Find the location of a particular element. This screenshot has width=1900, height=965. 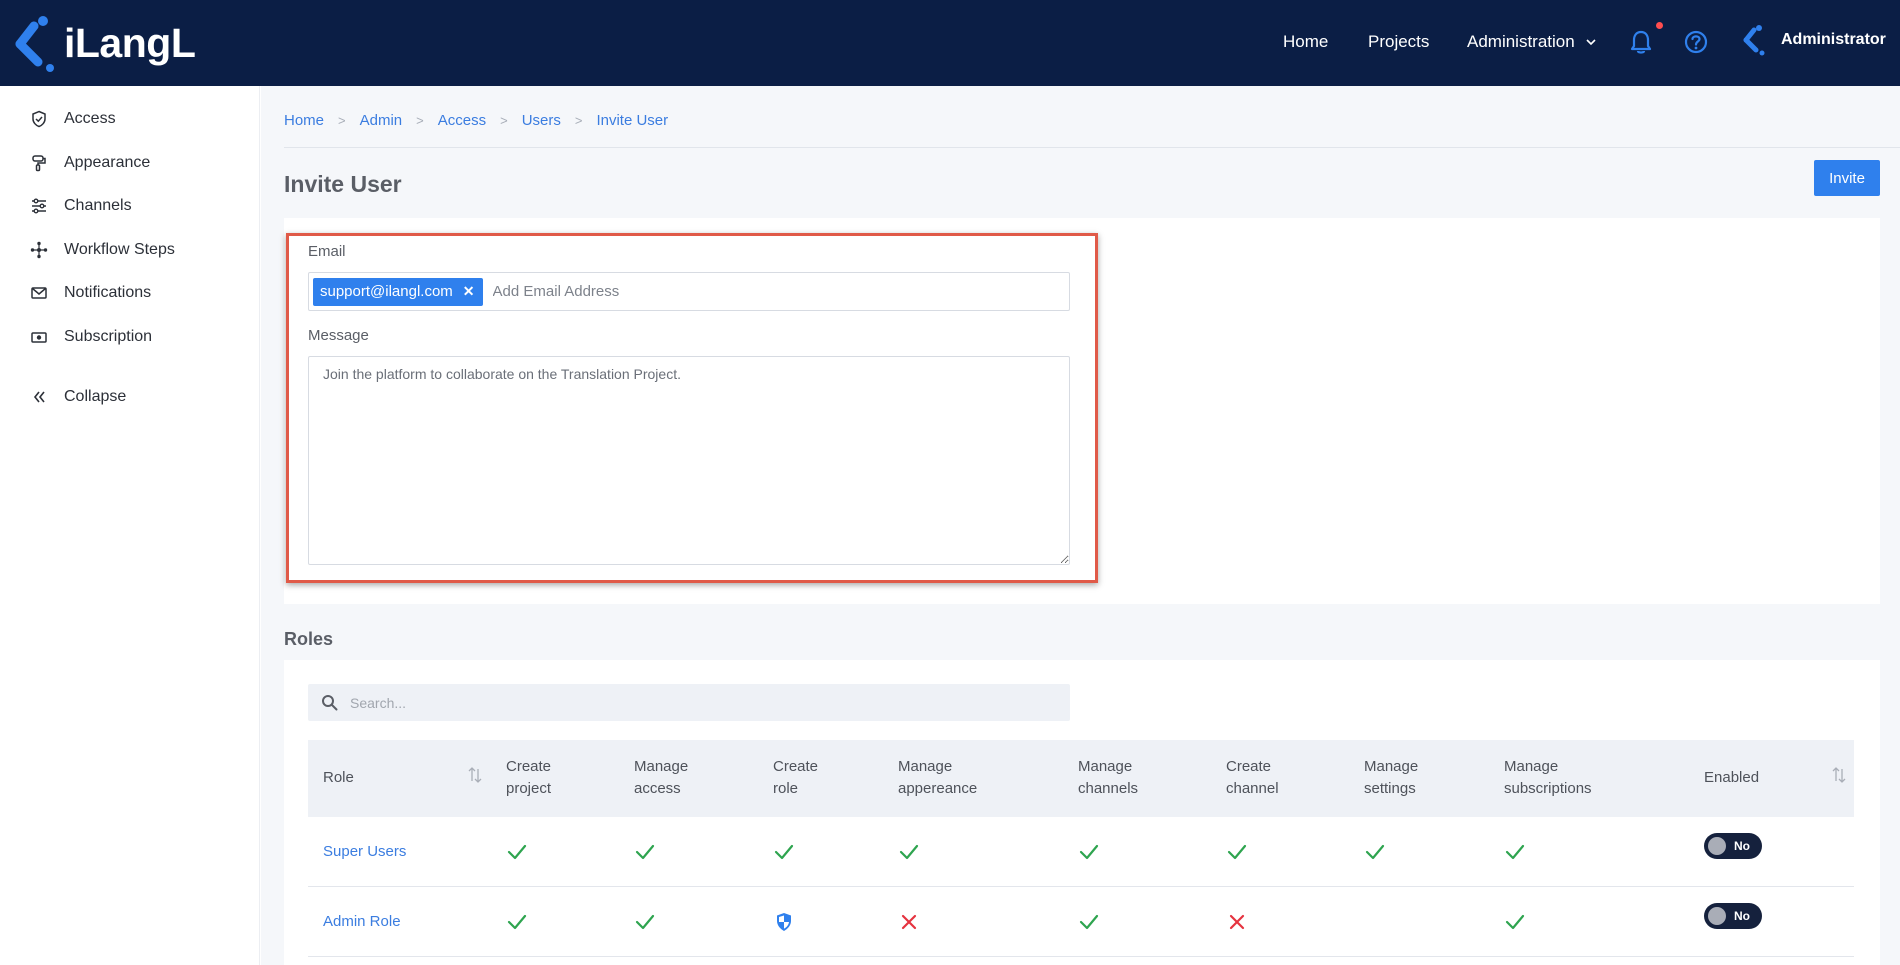

column-header-line: subscriptions is located at coordinates (1548, 788).